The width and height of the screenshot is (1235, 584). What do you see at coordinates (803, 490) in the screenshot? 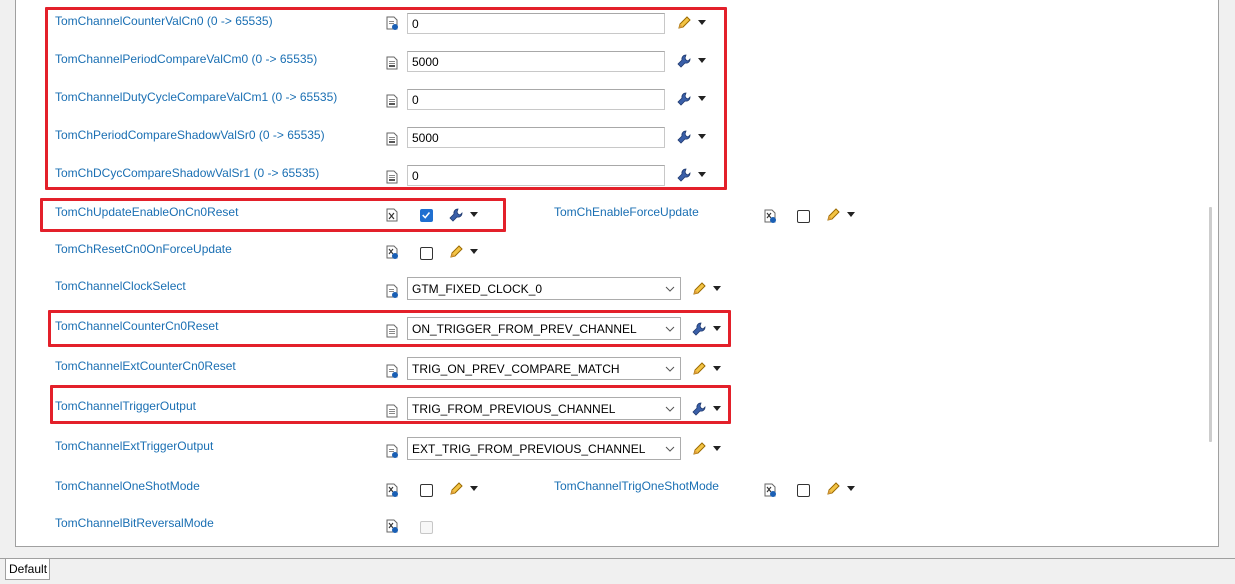
I see `trig-one-shot-mode-checkbox` at bounding box center [803, 490].